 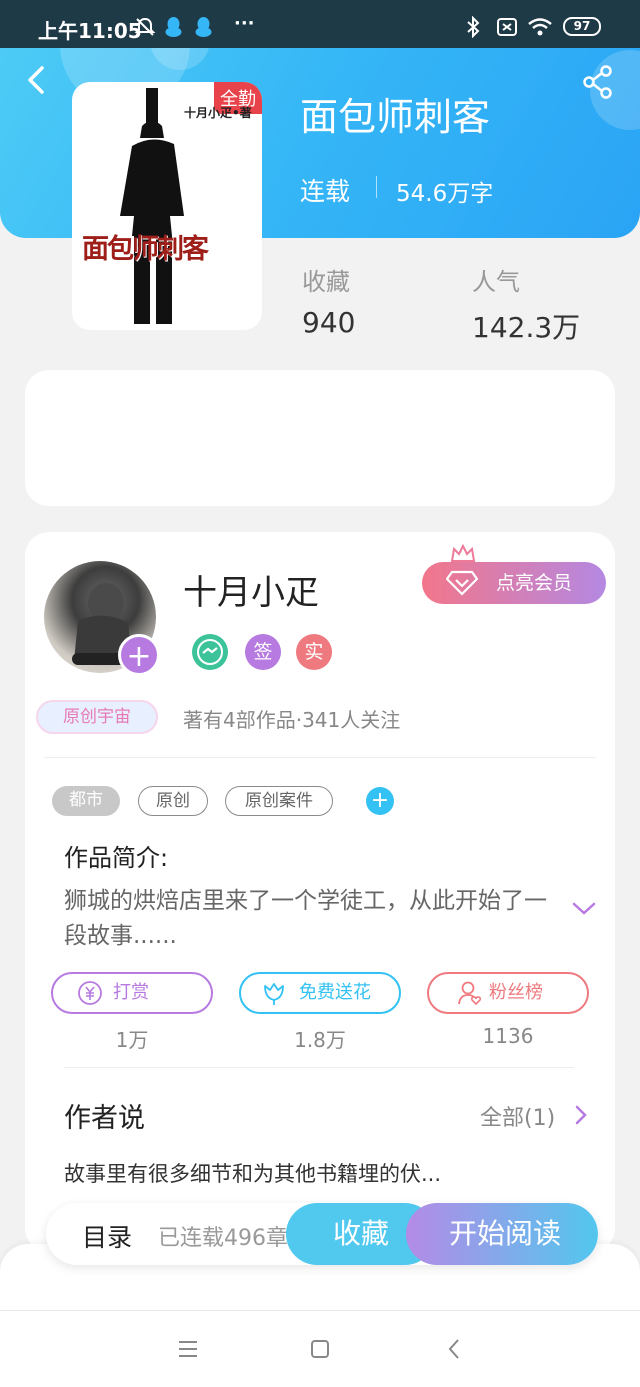 What do you see at coordinates (320, 438) in the screenshot?
I see `placeholder-card` at bounding box center [320, 438].